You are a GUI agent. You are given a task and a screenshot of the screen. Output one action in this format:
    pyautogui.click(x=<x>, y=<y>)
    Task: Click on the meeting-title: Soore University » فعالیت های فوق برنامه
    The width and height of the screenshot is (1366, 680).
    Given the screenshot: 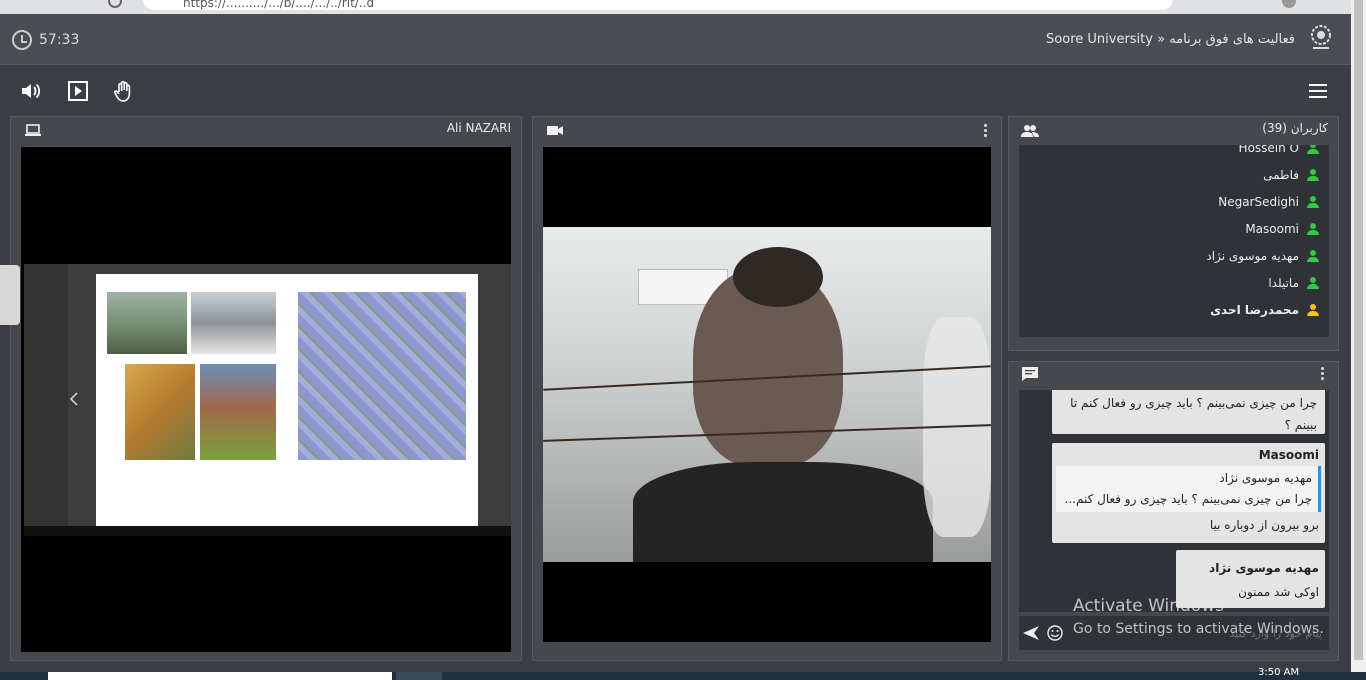 What is the action you would take?
    pyautogui.click(x=1170, y=39)
    